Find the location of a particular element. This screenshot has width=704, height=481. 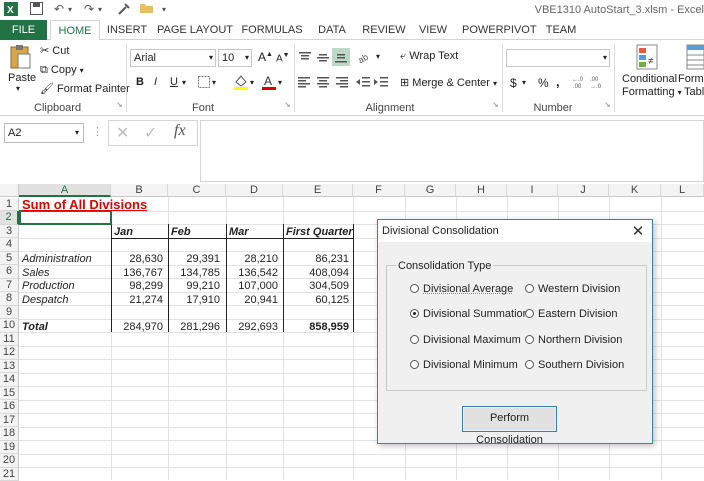

row-header-9: 9 is located at coordinates (9, 313).